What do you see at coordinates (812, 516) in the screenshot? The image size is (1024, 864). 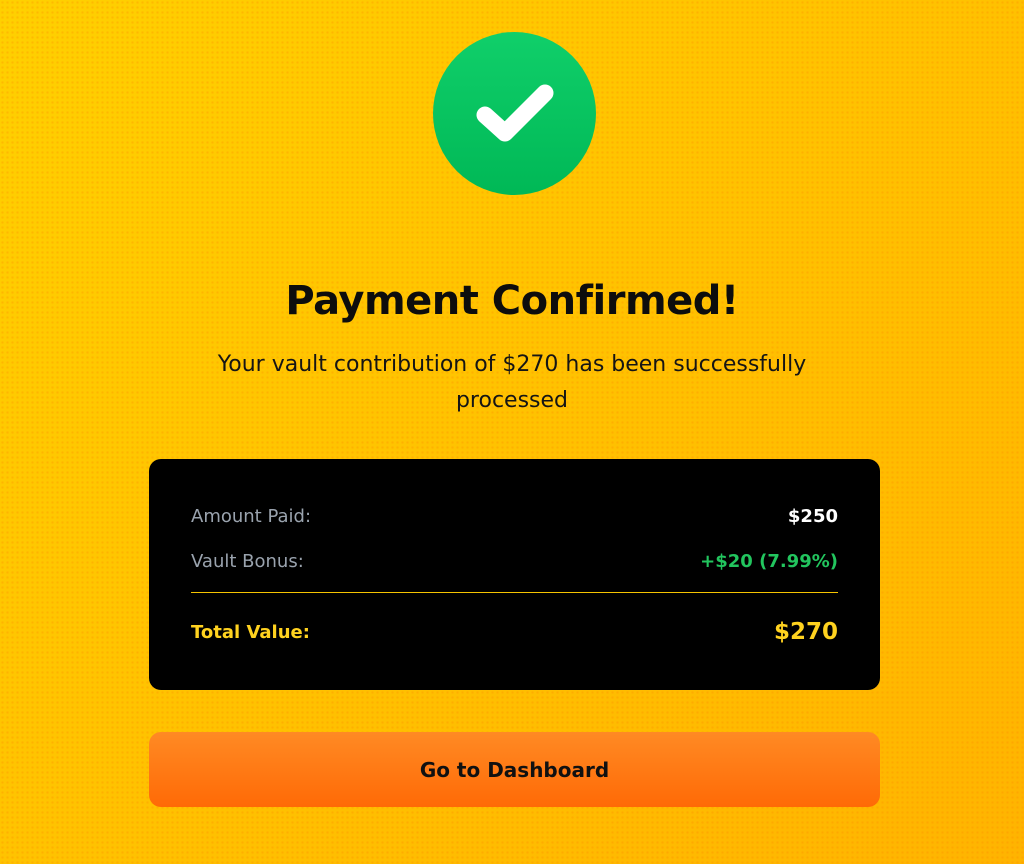 I see `amount-paid-value: $250` at bounding box center [812, 516].